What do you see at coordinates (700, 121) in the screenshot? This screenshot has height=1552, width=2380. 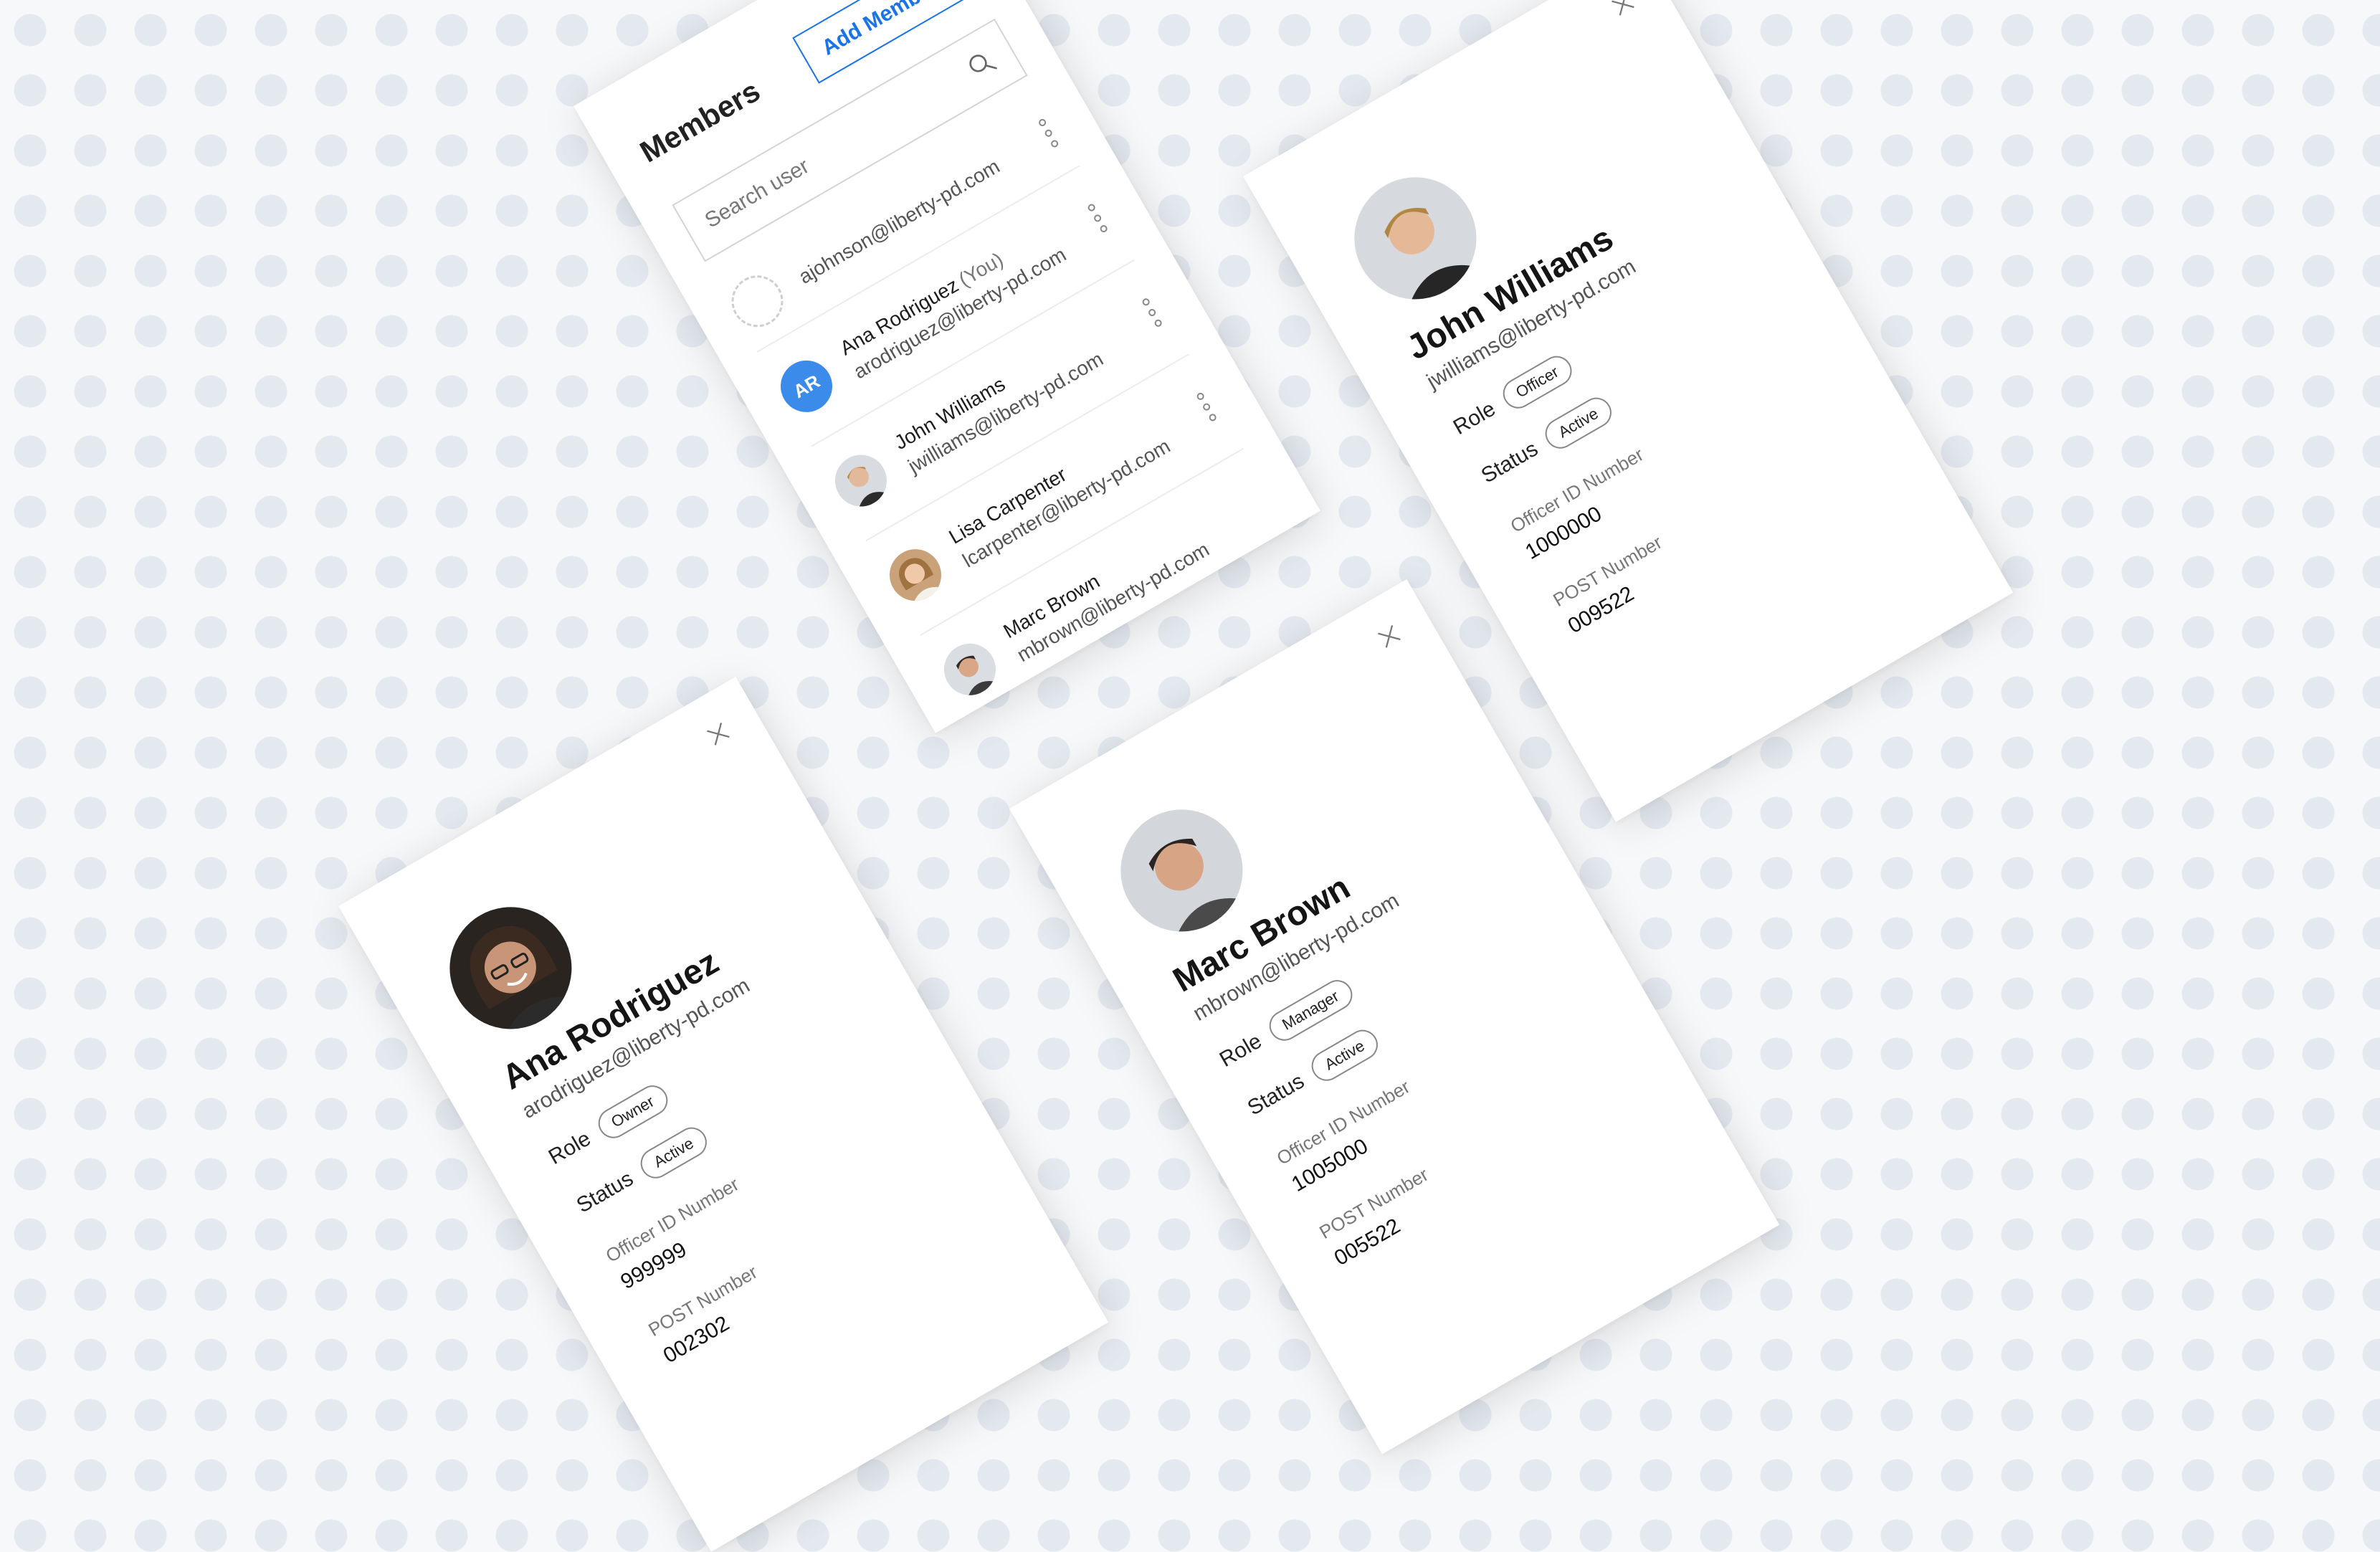 I see `members-title: Members` at bounding box center [700, 121].